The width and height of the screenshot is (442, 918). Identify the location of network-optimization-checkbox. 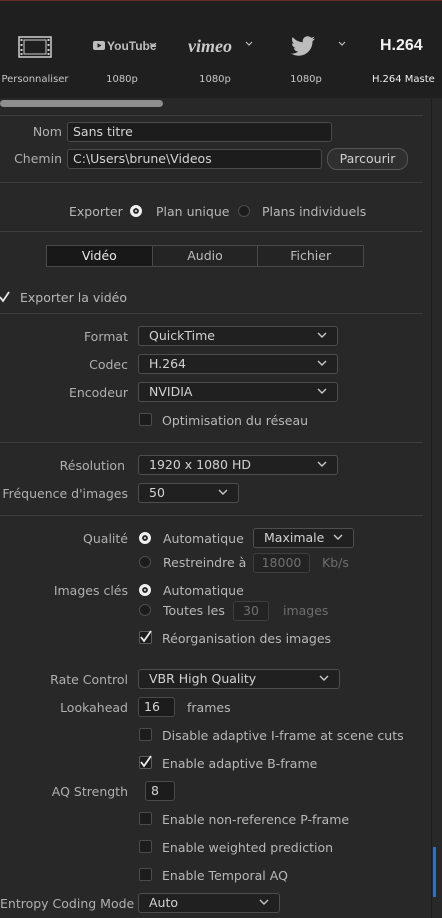
(145, 419).